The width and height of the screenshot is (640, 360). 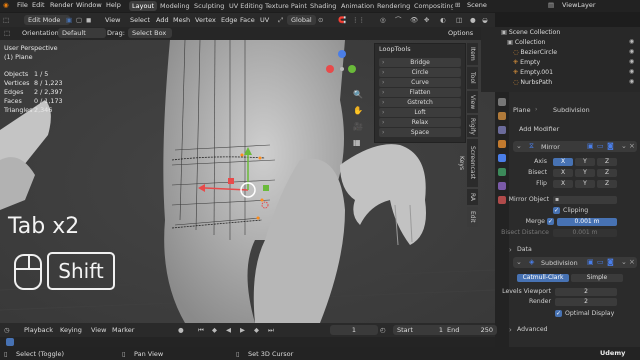 What do you see at coordinates (502, 172) in the screenshot?
I see `physics-properties-icon` at bounding box center [502, 172].